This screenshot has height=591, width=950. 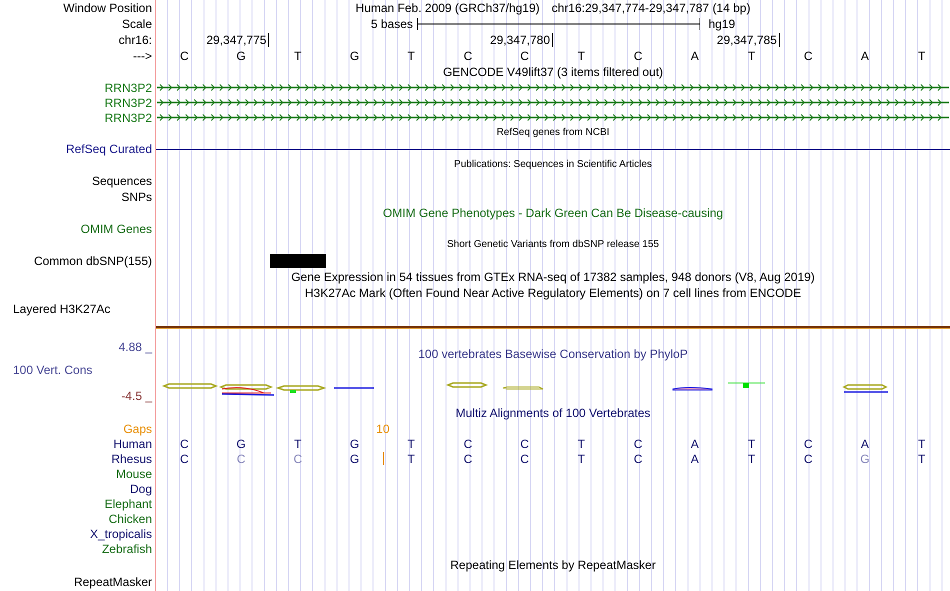 What do you see at coordinates (136, 396) in the screenshot?
I see `axis-min: -4.5 _` at bounding box center [136, 396].